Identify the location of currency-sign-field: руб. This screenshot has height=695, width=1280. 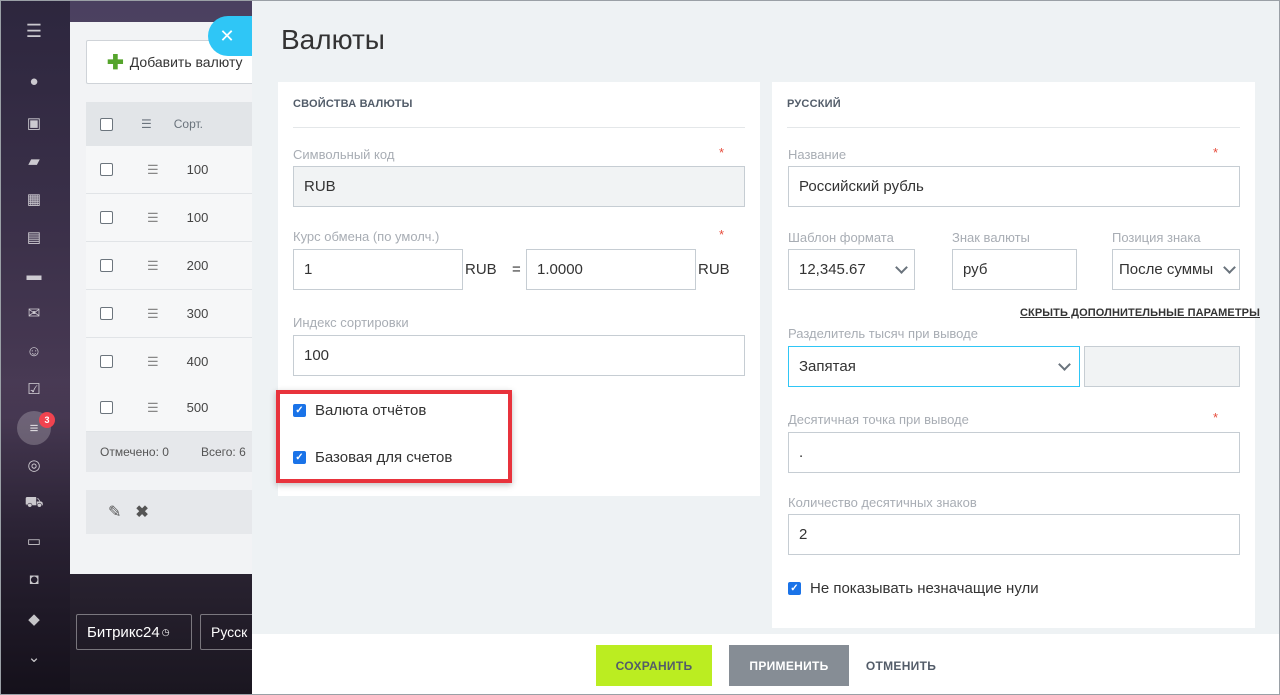
(1014, 269).